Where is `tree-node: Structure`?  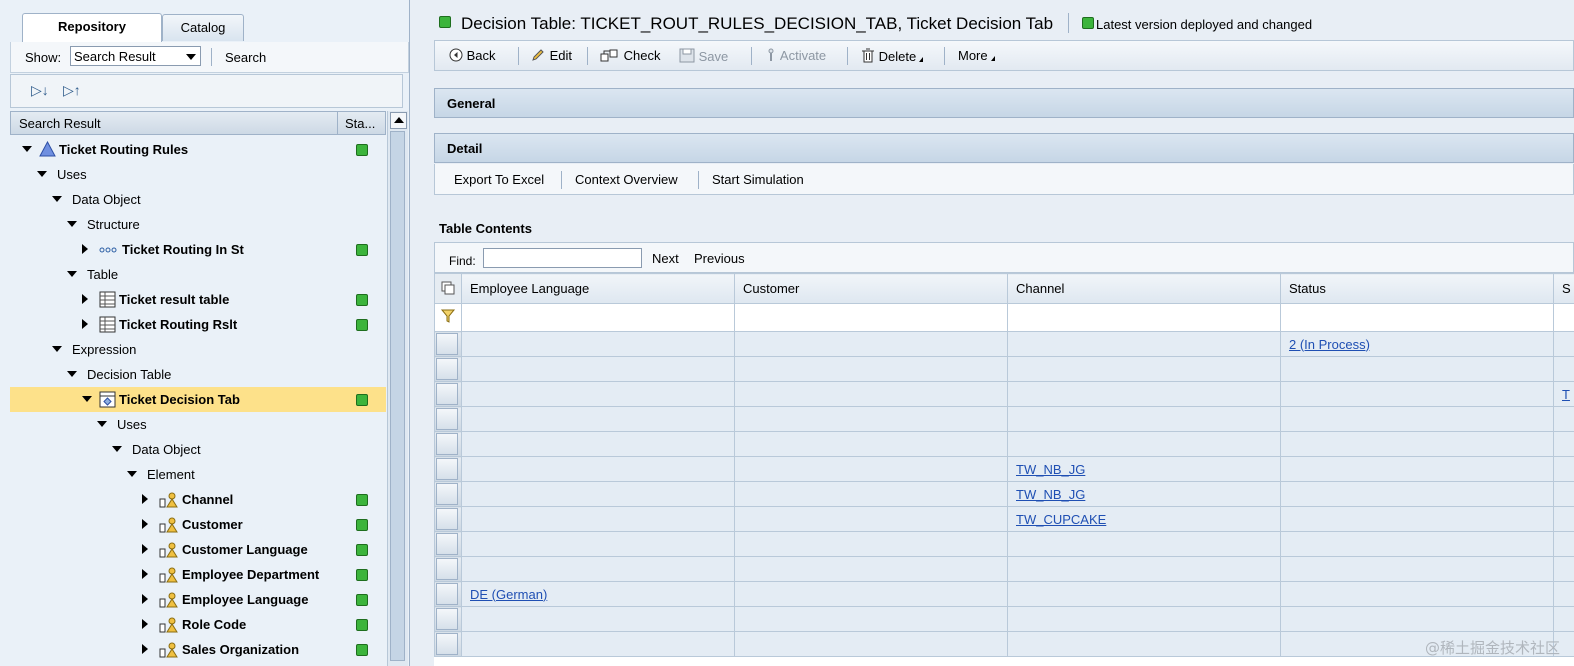 tree-node: Structure is located at coordinates (198, 224).